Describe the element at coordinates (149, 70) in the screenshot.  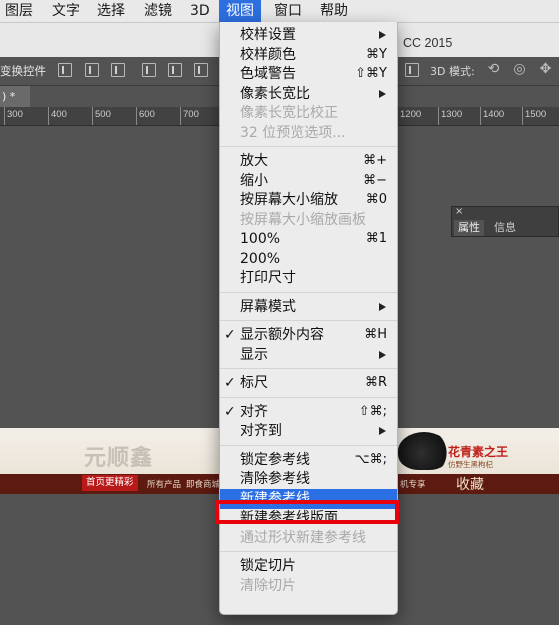
I see `align-left-icon` at that location.